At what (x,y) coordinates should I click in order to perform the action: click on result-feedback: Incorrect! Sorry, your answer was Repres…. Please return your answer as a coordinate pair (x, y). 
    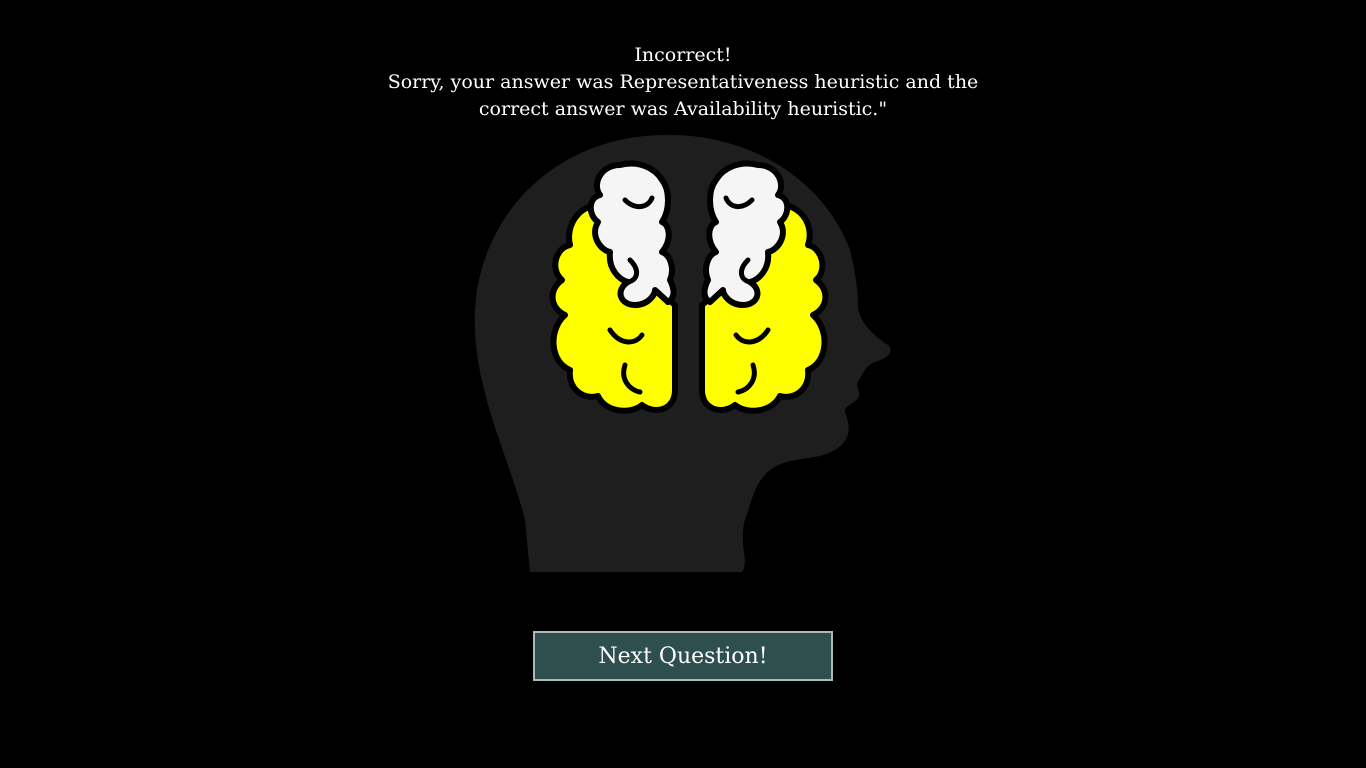
    Looking at the image, I should click on (683, 82).